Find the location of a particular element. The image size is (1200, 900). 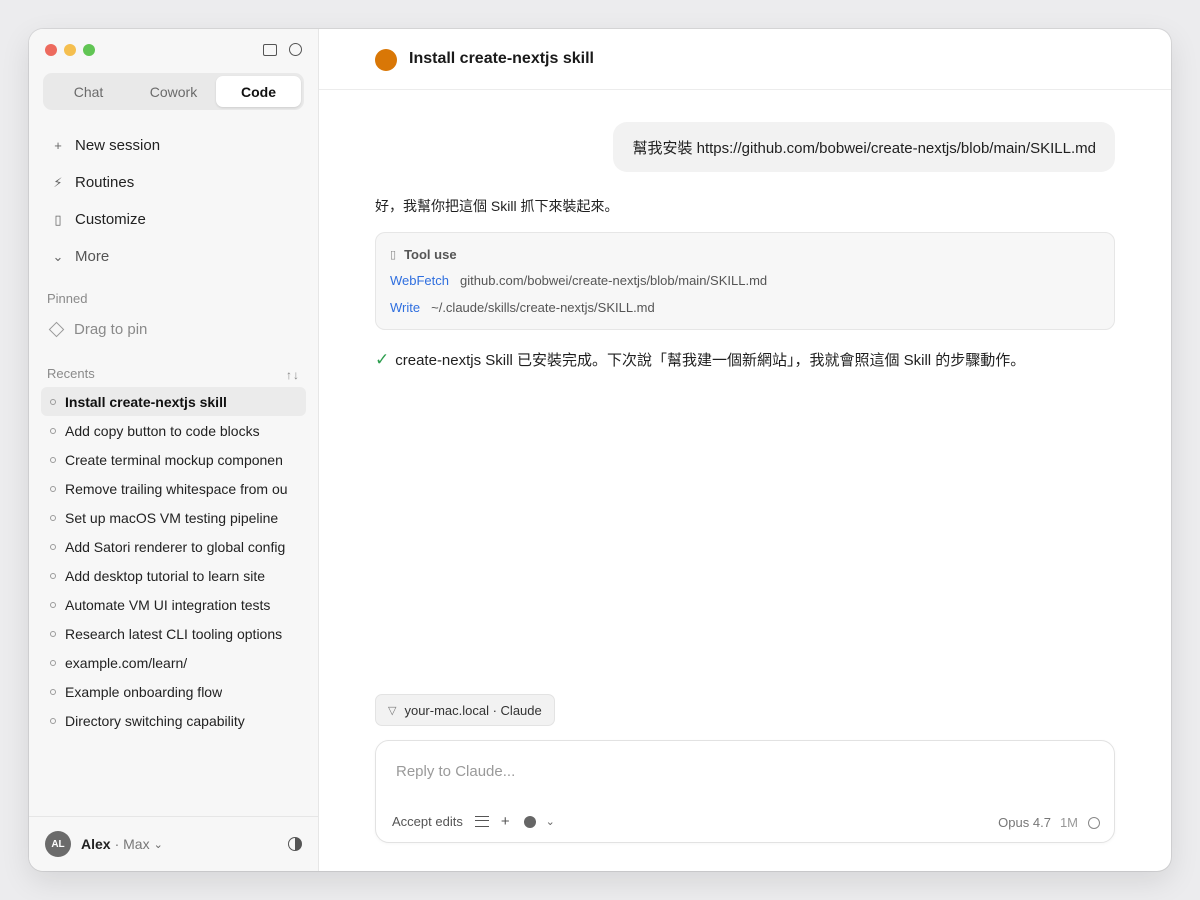

tab-chat: Chat is located at coordinates (88, 91).